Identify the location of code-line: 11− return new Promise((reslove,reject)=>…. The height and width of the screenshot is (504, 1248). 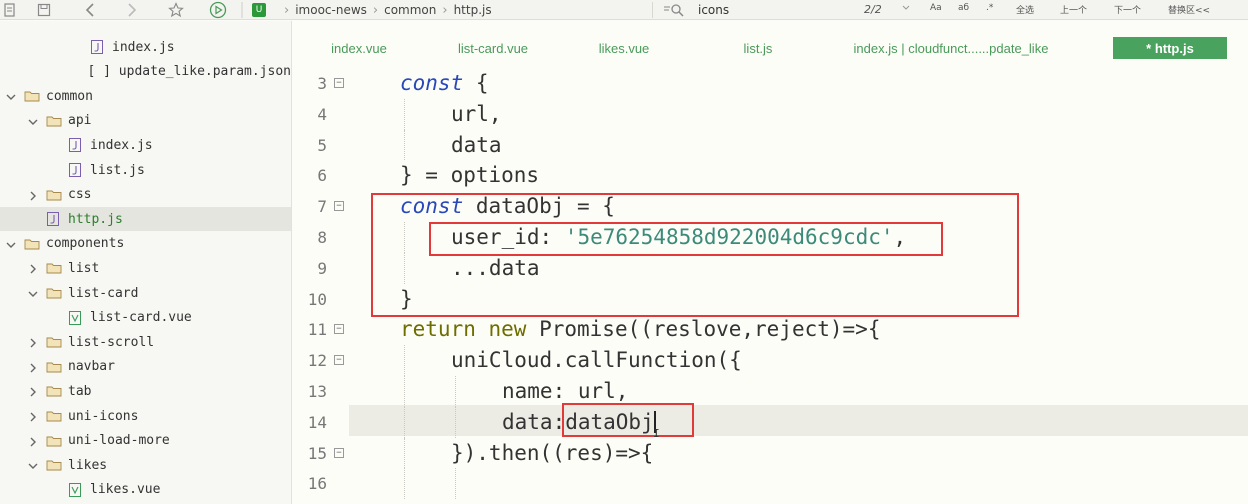
(770, 329).